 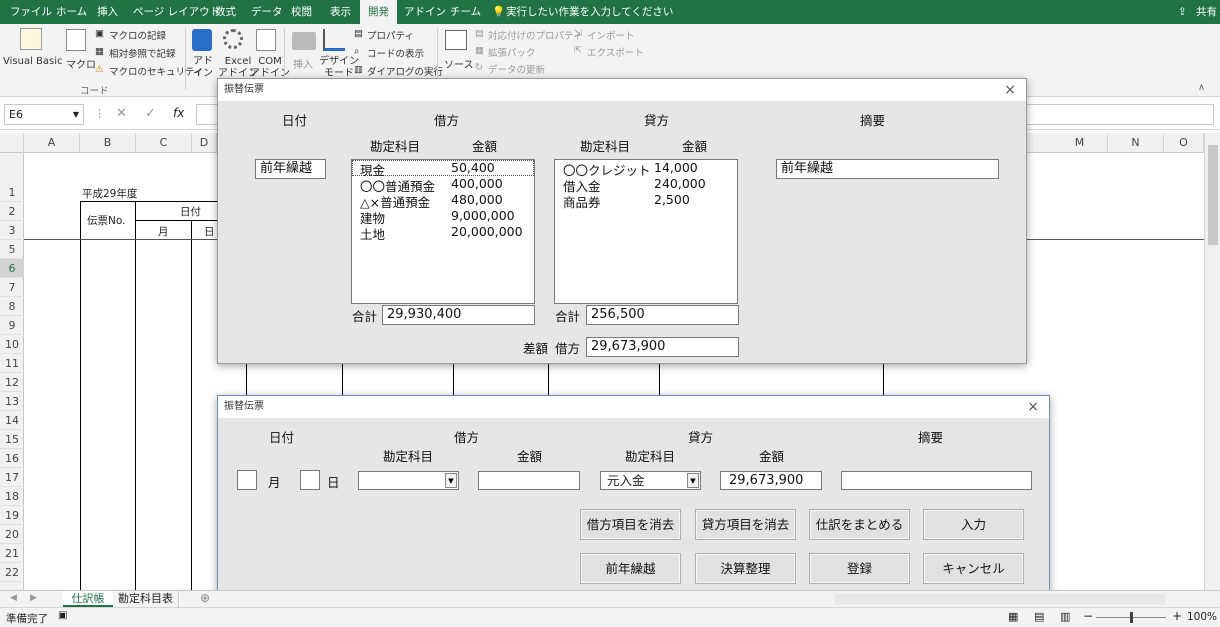 I want to click on properties-button: プロパティ, so click(x=390, y=35).